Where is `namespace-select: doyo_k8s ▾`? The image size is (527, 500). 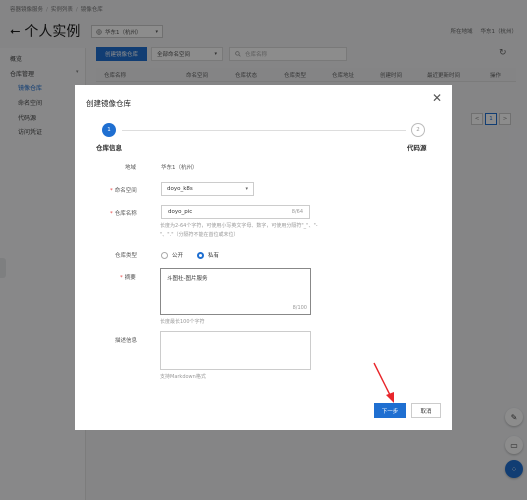 namespace-select: doyo_k8s ▾ is located at coordinates (207, 189).